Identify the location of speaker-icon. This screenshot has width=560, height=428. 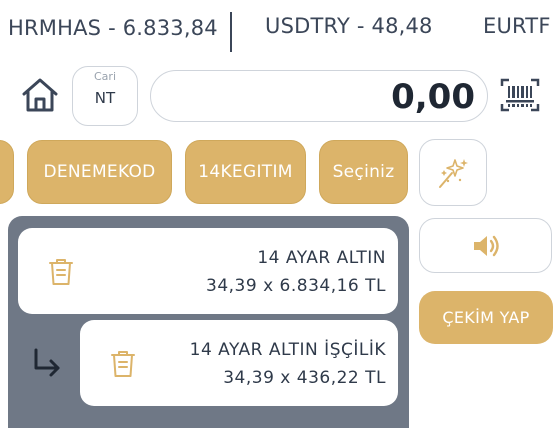
(486, 245).